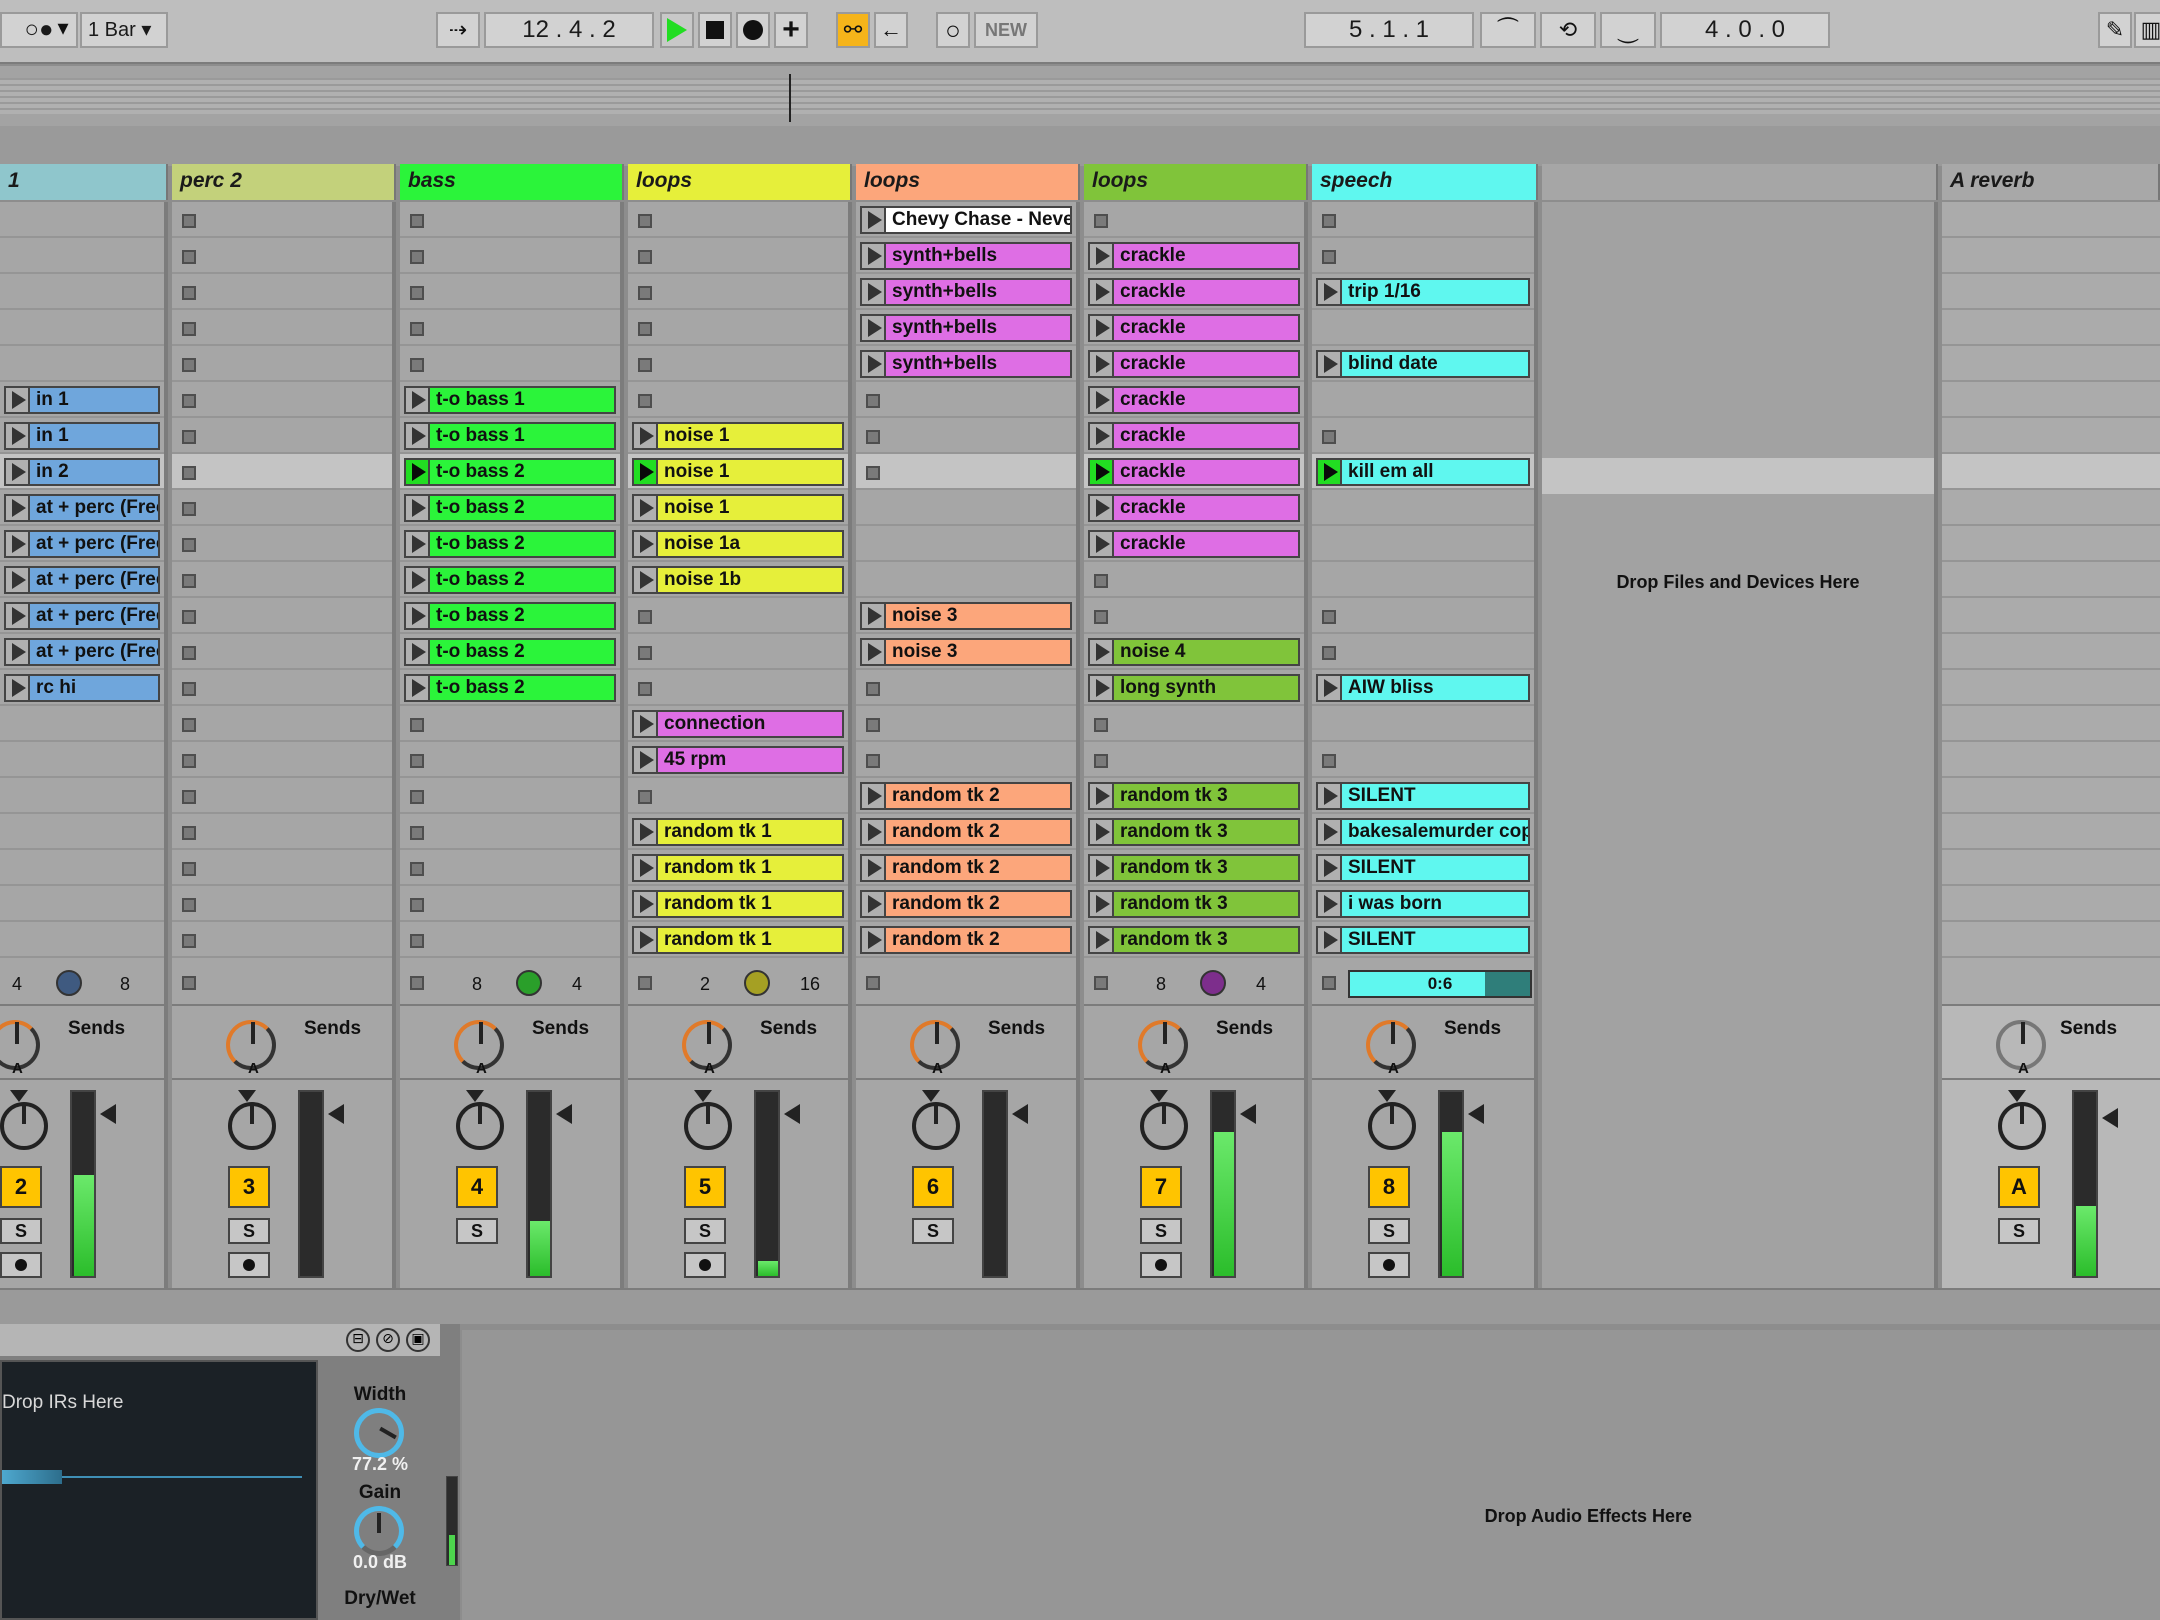 The height and width of the screenshot is (1620, 2160). I want to click on clip: rc hi, so click(82, 688).